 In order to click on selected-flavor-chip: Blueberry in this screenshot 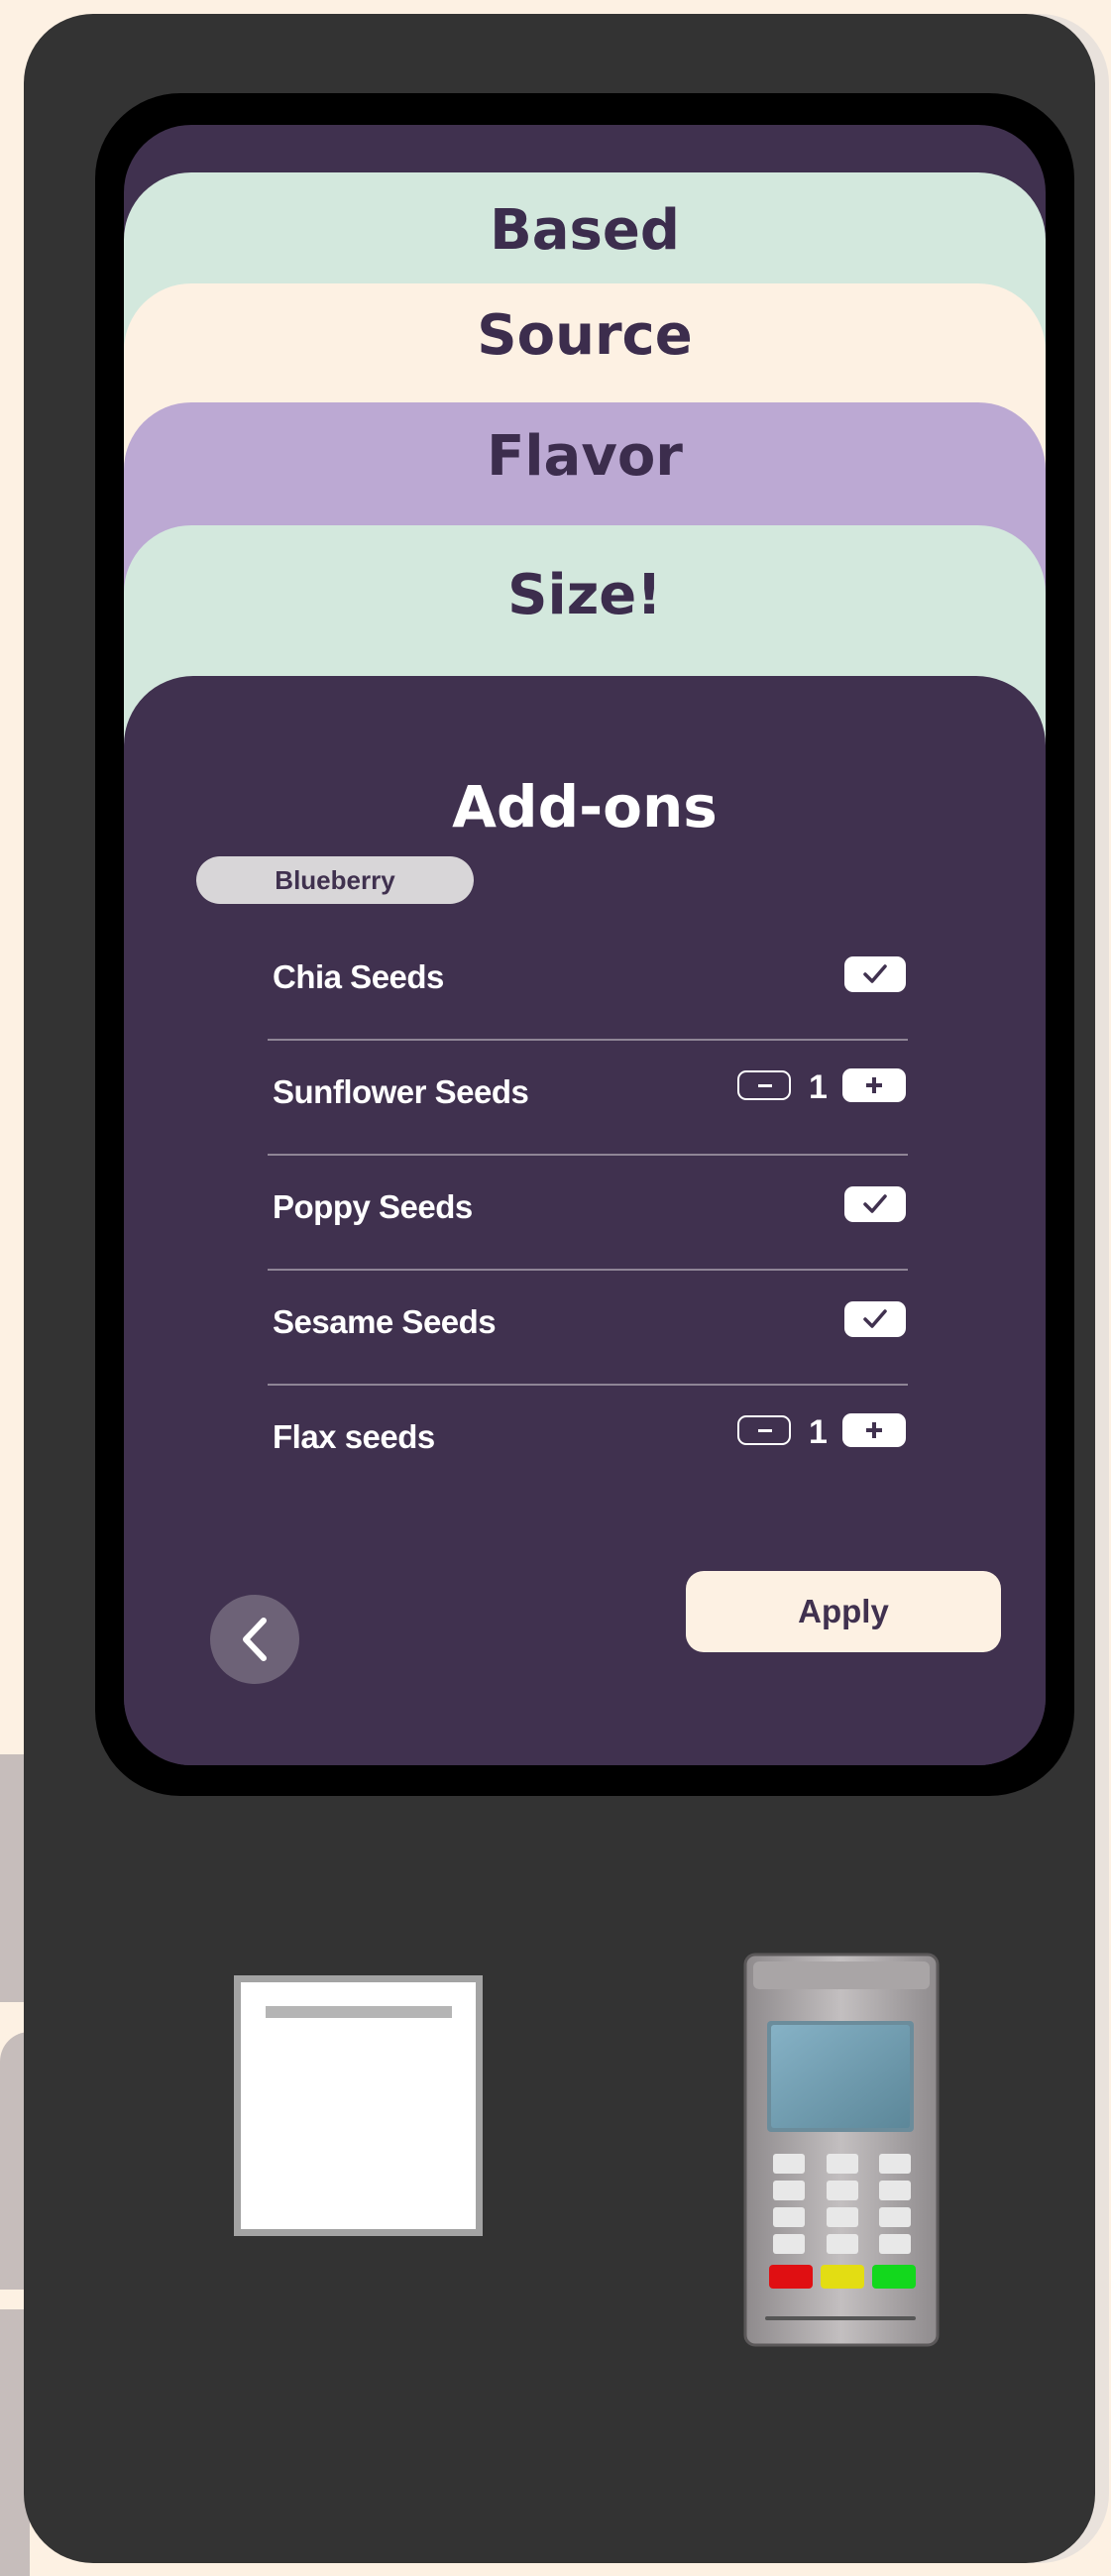, I will do `click(335, 880)`.